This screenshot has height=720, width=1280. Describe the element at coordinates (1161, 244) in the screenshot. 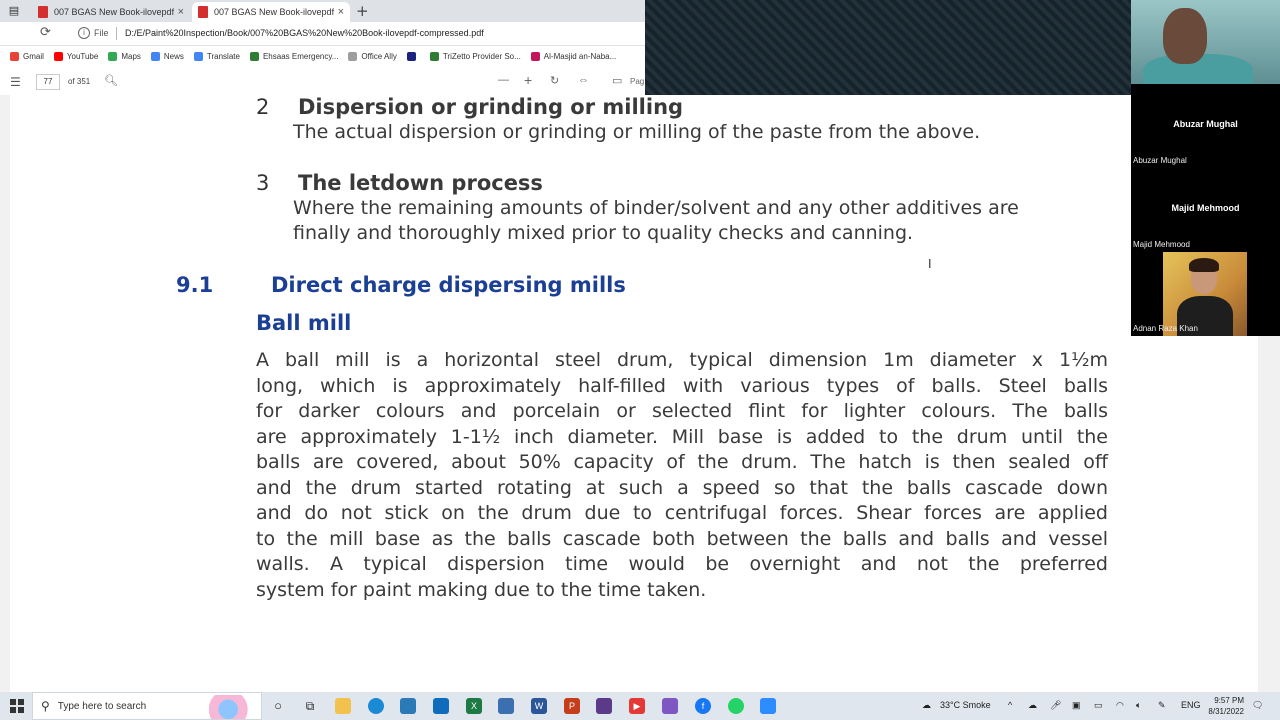

I see `participant-label: Majid Mehmood` at that location.